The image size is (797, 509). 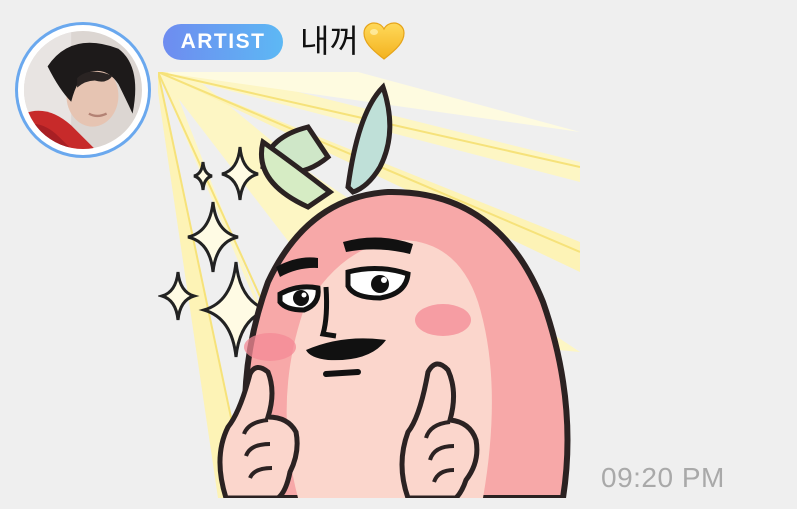 I want to click on avatar-photo, so click(x=83, y=90).